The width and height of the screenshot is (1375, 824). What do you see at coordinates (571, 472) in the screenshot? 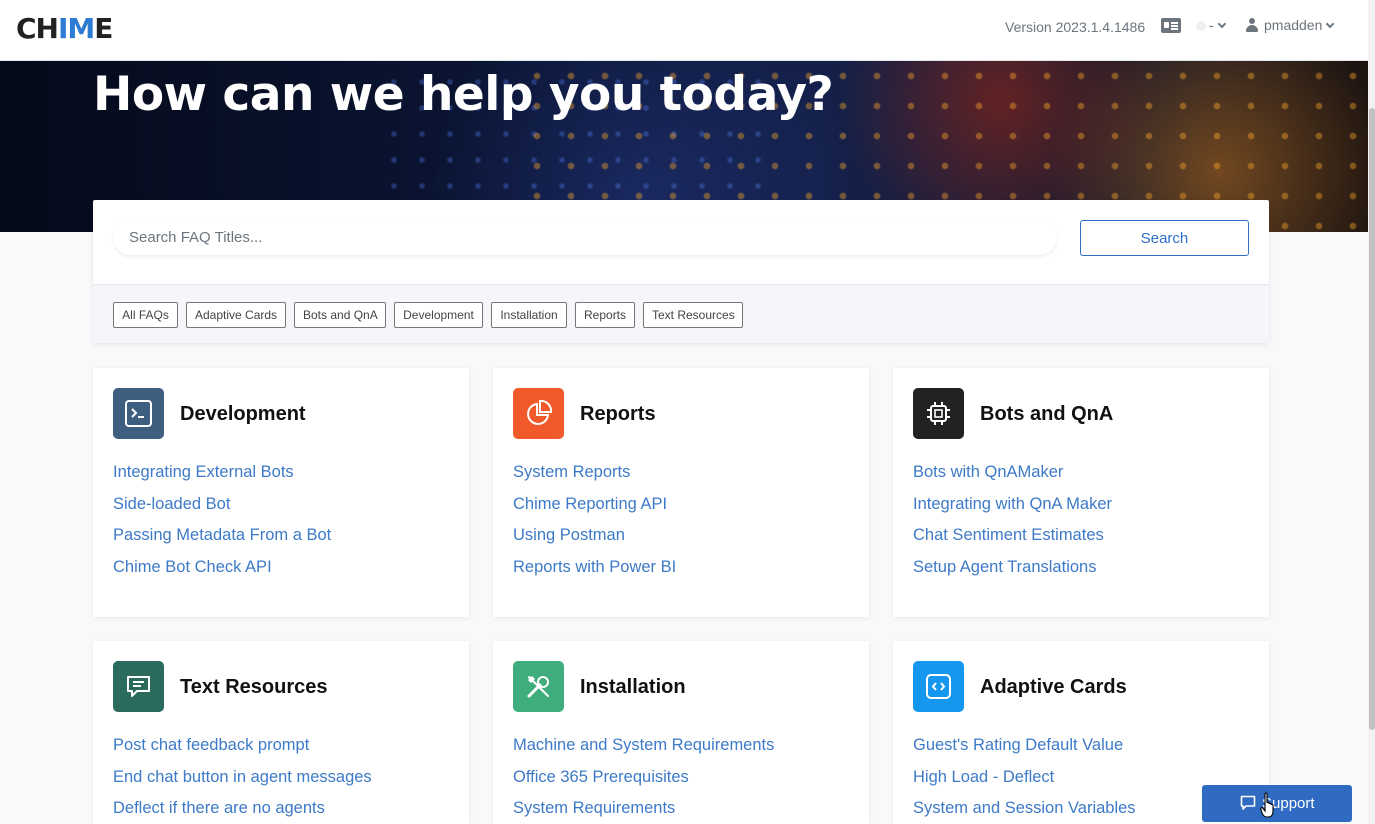
I see `faq-link: System Reports` at bounding box center [571, 472].